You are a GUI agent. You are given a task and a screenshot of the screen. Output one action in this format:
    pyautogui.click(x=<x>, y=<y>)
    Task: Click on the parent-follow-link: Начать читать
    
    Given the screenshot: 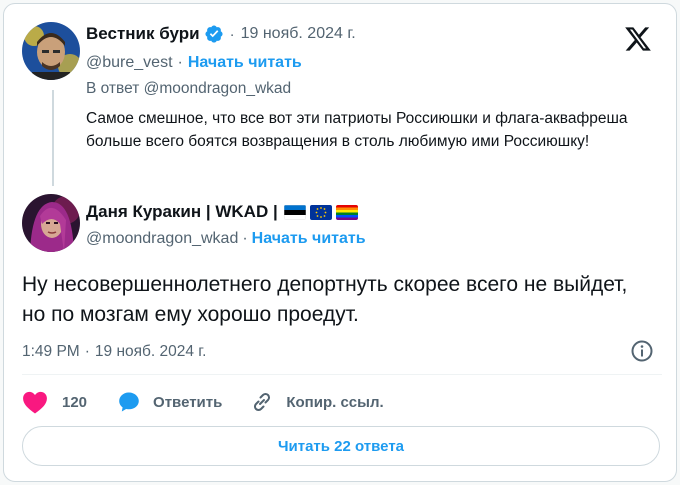 What is the action you would take?
    pyautogui.click(x=245, y=63)
    